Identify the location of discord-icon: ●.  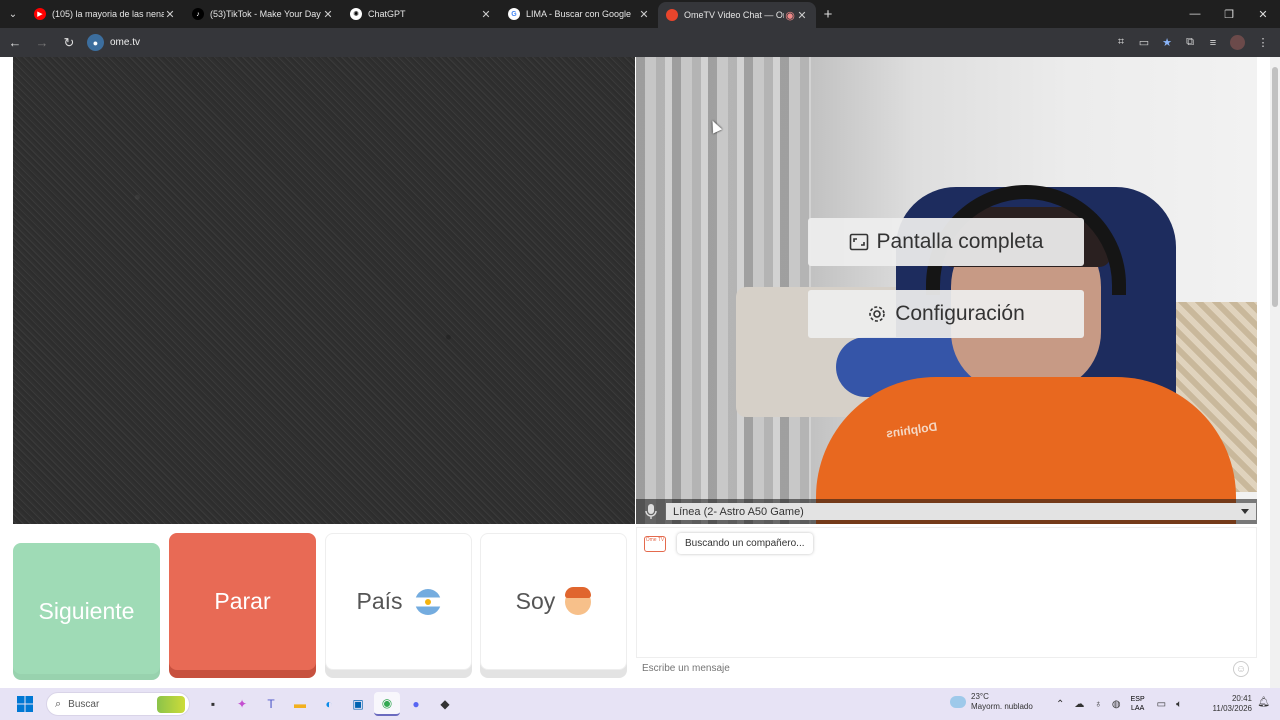
(416, 704).